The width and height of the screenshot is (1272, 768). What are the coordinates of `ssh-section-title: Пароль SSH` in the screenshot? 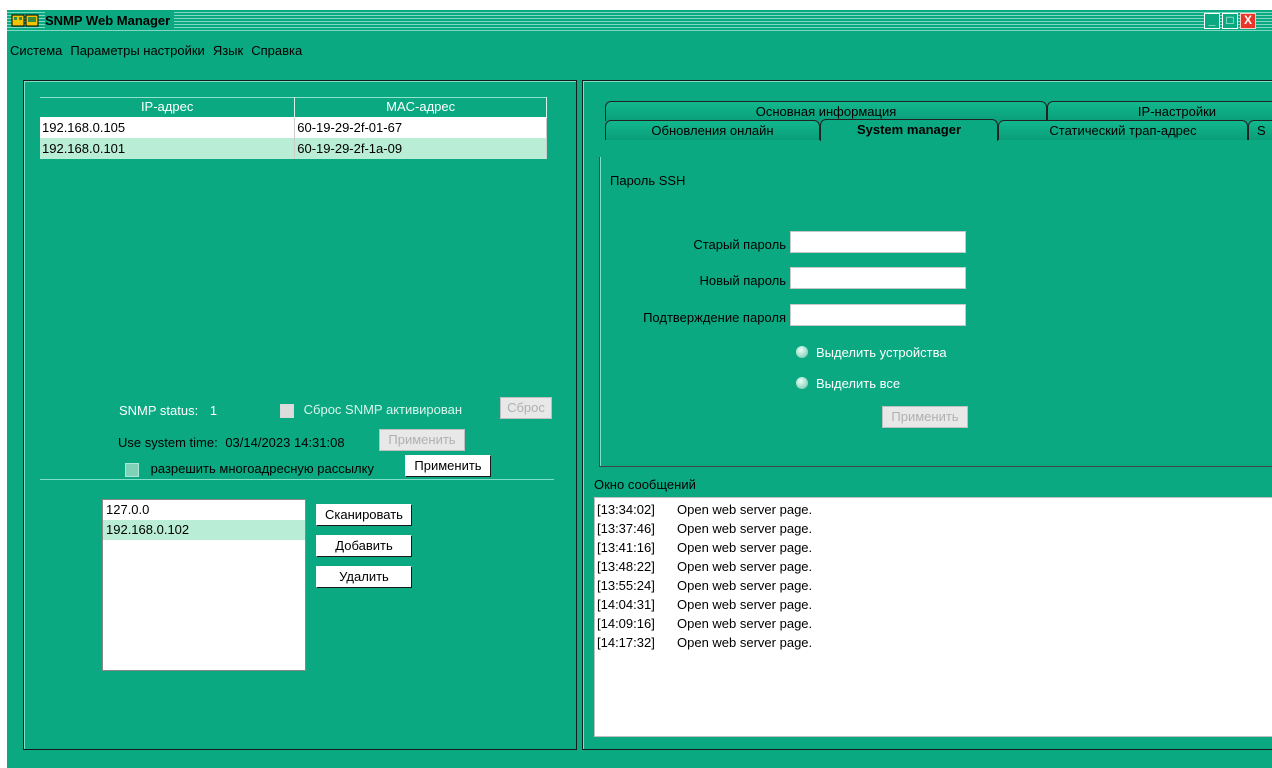 It's located at (648, 180).